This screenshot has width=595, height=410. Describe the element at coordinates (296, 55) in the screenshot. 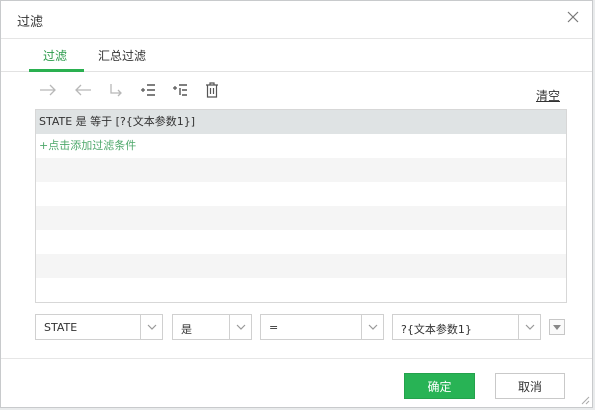

I see `tab-bar: 过滤 汇总过滤` at that location.